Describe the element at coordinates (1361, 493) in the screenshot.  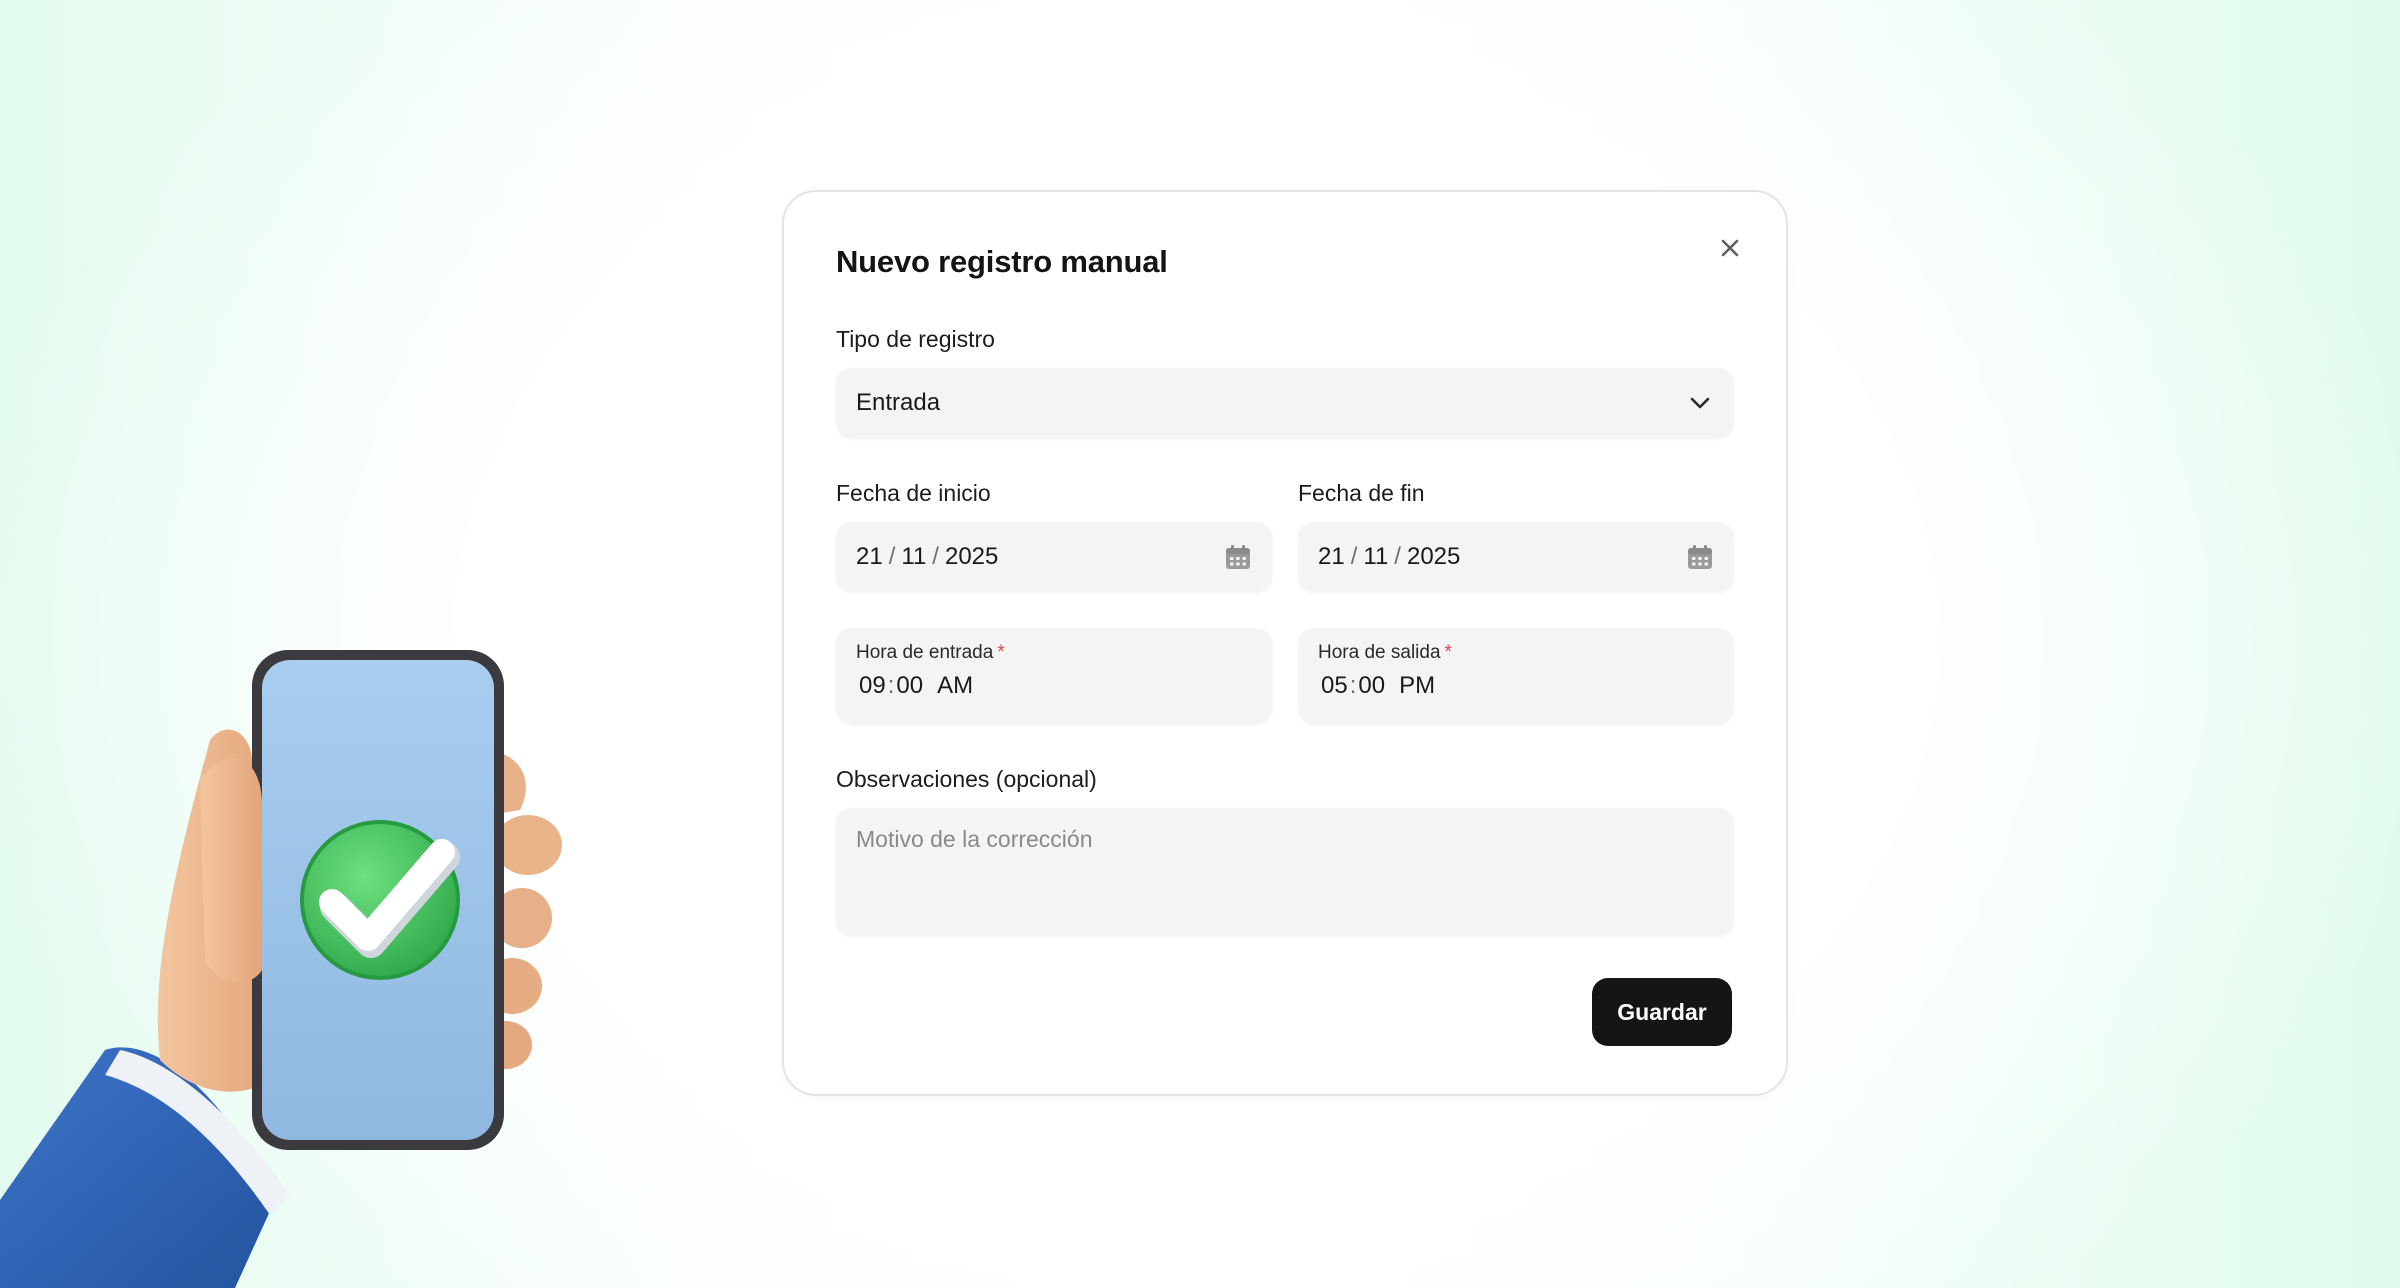
I see `end-date-label: Fecha de fin` at that location.